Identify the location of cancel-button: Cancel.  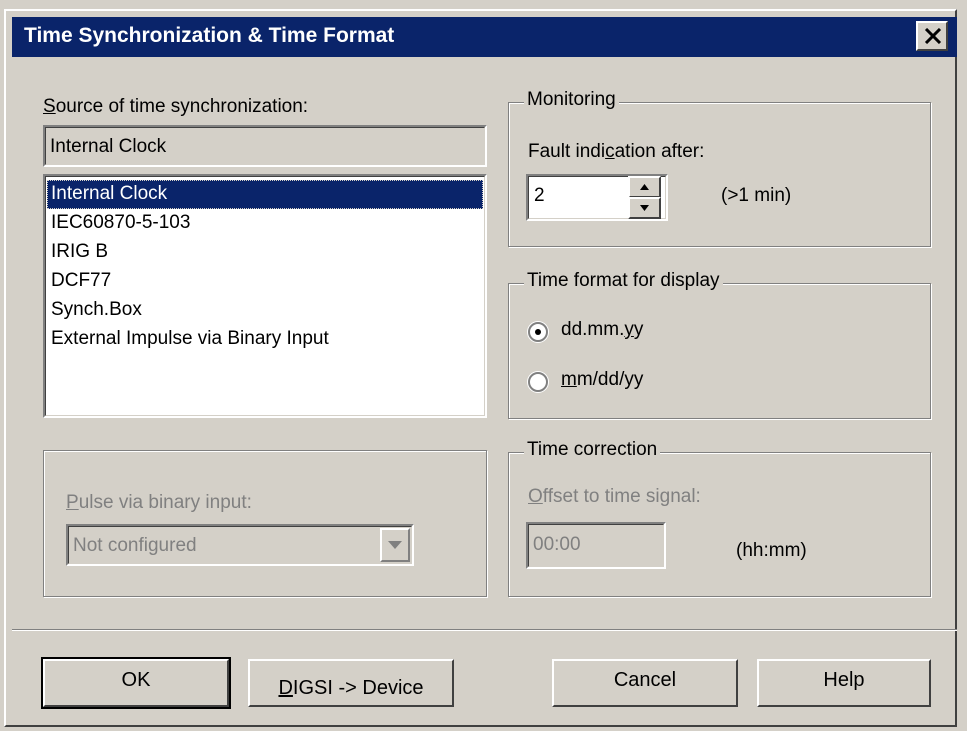
(645, 683).